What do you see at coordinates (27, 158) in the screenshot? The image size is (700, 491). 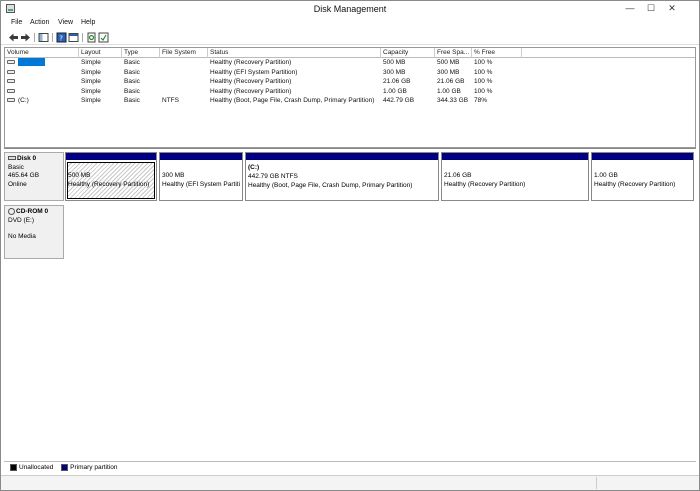 I see `disk-name: Disk 0` at bounding box center [27, 158].